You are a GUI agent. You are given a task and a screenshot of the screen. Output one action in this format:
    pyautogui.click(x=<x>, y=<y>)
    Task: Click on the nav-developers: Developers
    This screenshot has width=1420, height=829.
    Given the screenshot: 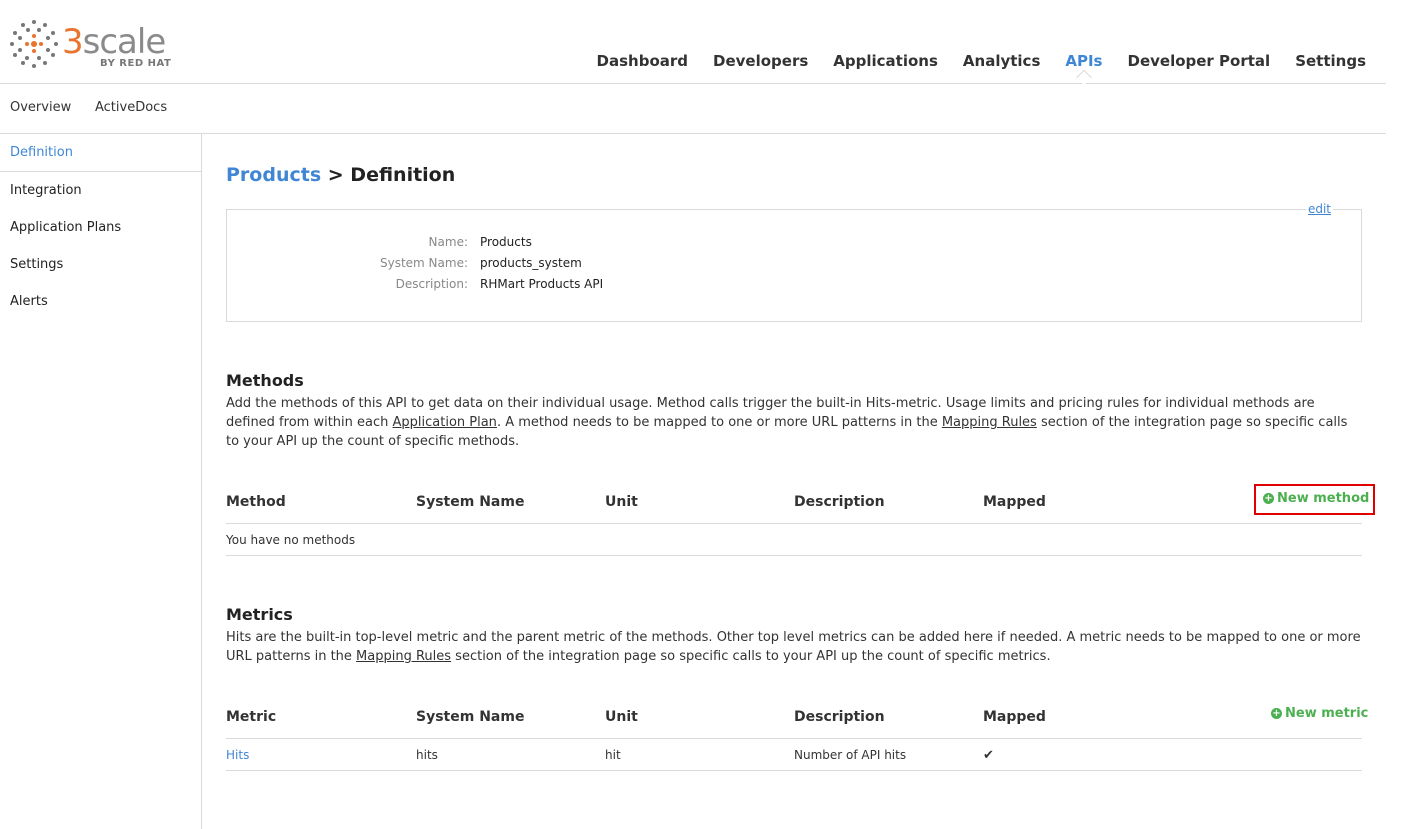 What is the action you would take?
    pyautogui.click(x=760, y=61)
    